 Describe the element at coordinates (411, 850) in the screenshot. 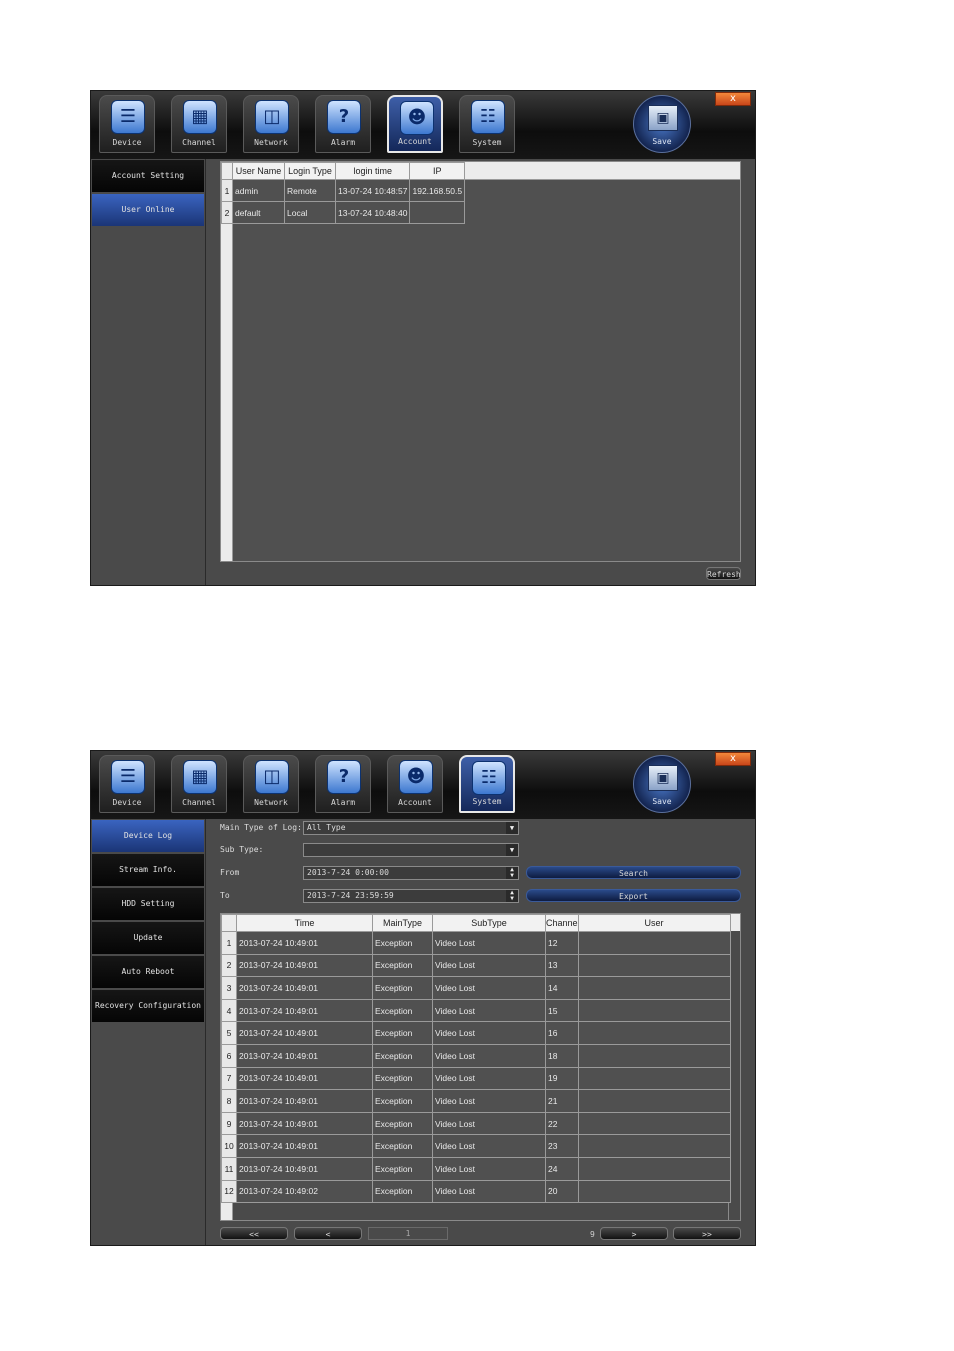

I see `sub-type-select: ▼` at that location.